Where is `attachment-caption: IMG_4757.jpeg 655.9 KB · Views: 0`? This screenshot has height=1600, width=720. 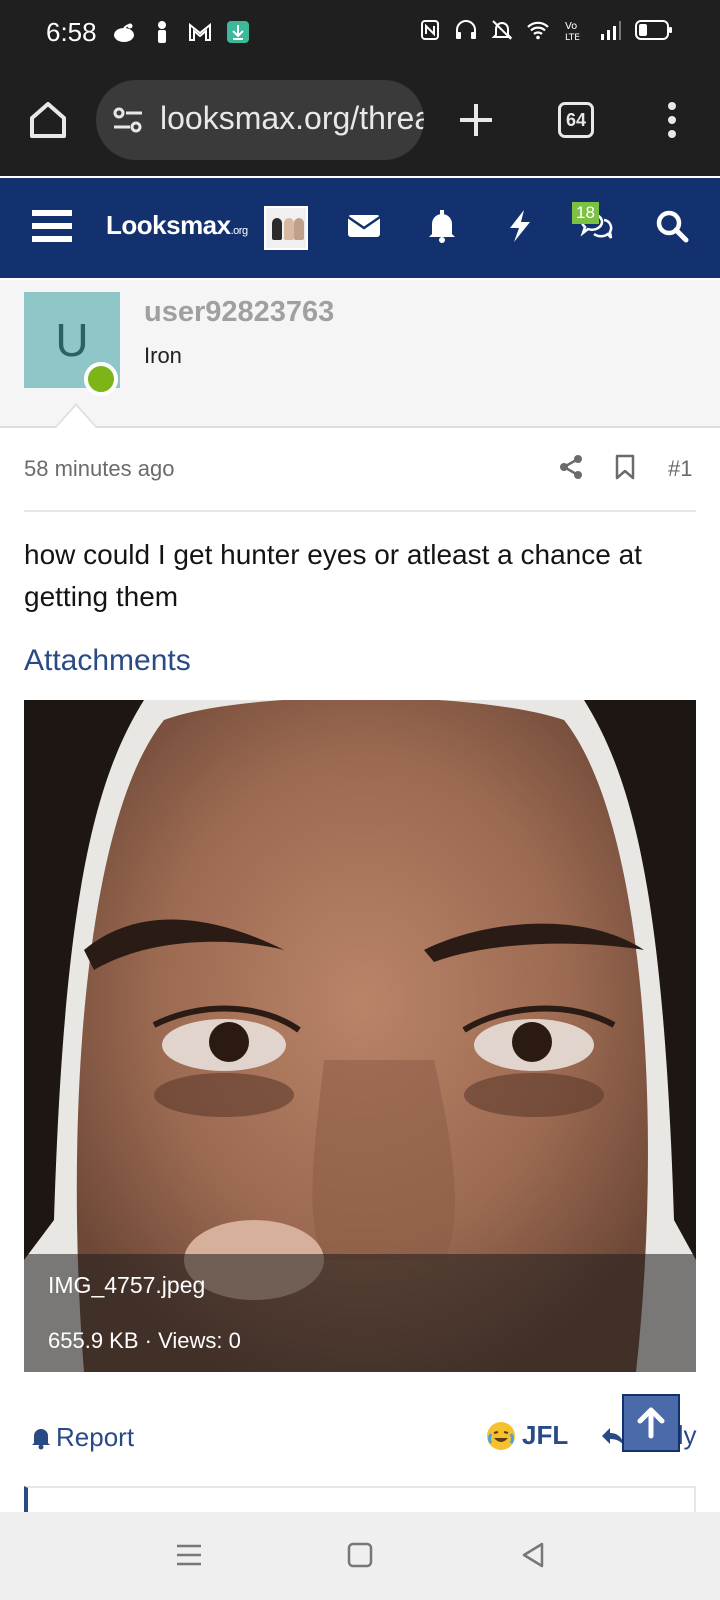 attachment-caption: IMG_4757.jpeg 655.9 KB · Views: 0 is located at coordinates (360, 1313).